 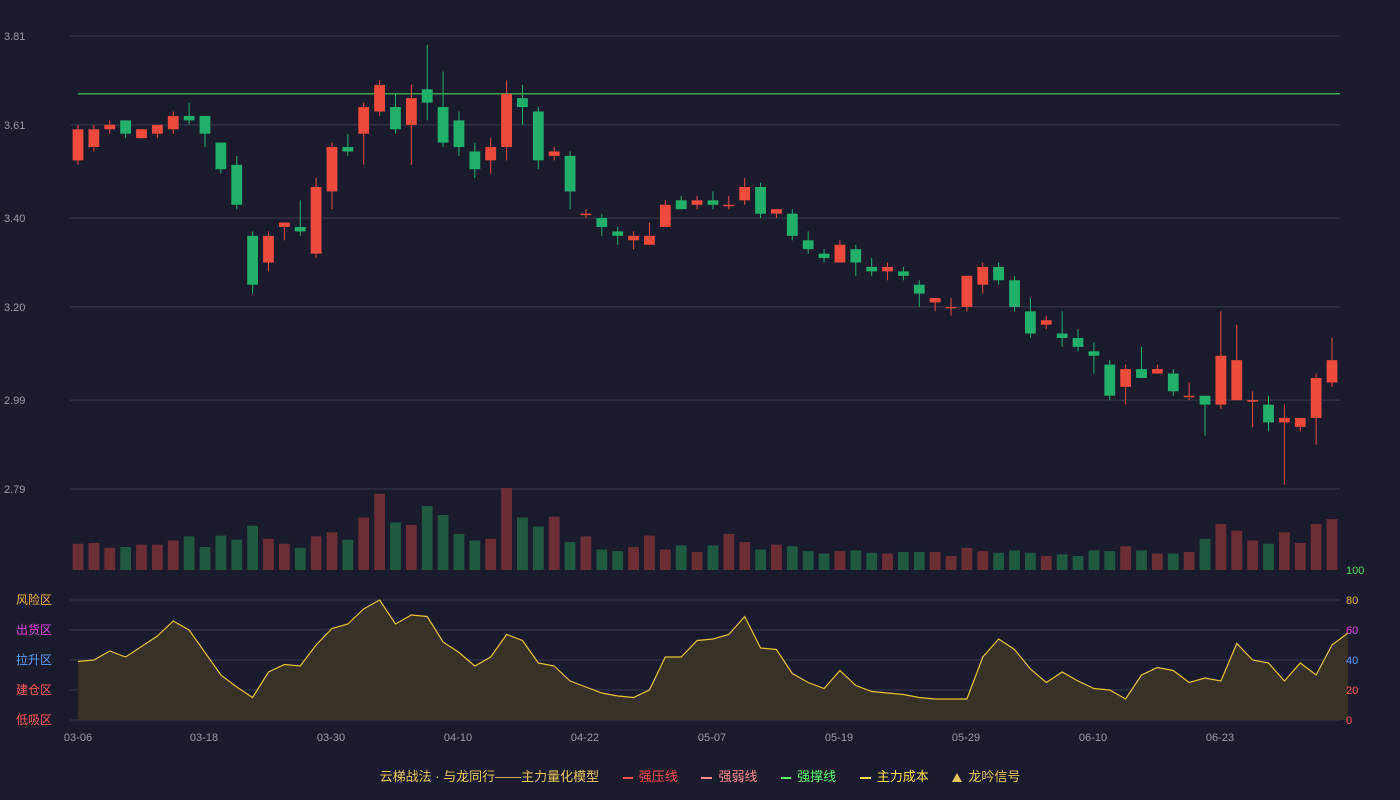 I want to click on legend-item-strong-pressure: 强压线, so click(x=650, y=775).